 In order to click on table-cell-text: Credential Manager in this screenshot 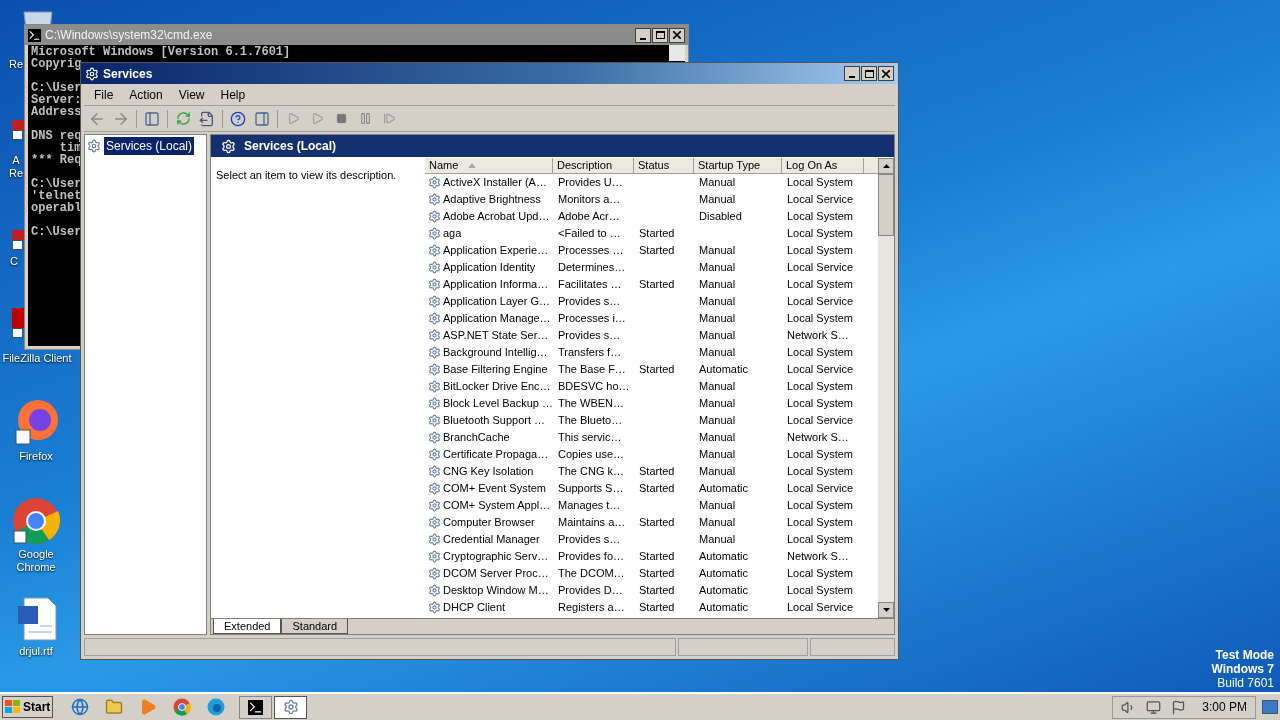, I will do `click(491, 540)`.